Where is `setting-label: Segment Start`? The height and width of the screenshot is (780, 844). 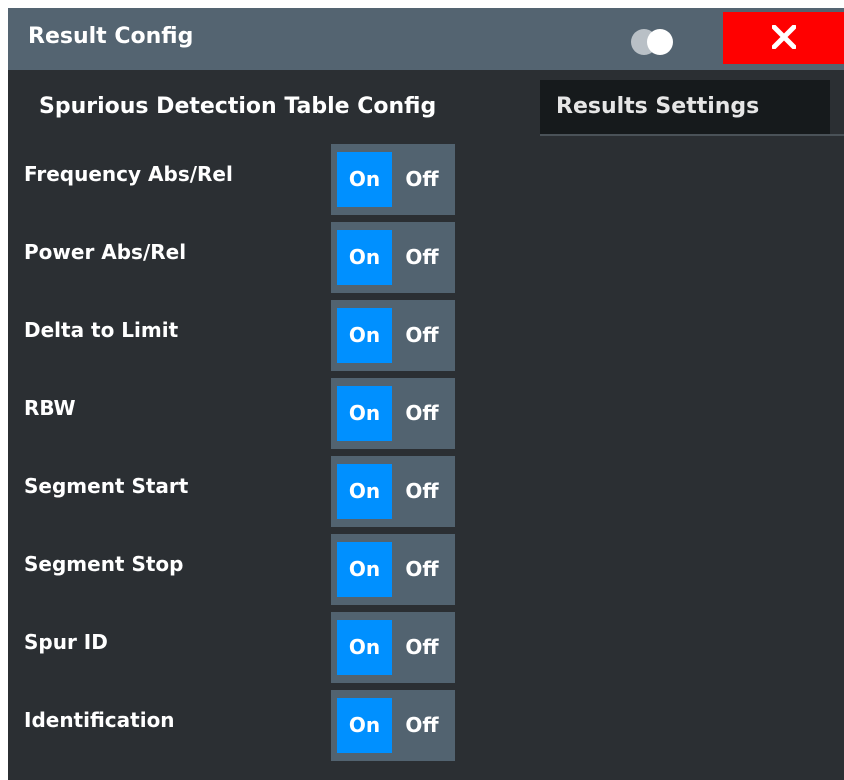
setting-label: Segment Start is located at coordinates (106, 486).